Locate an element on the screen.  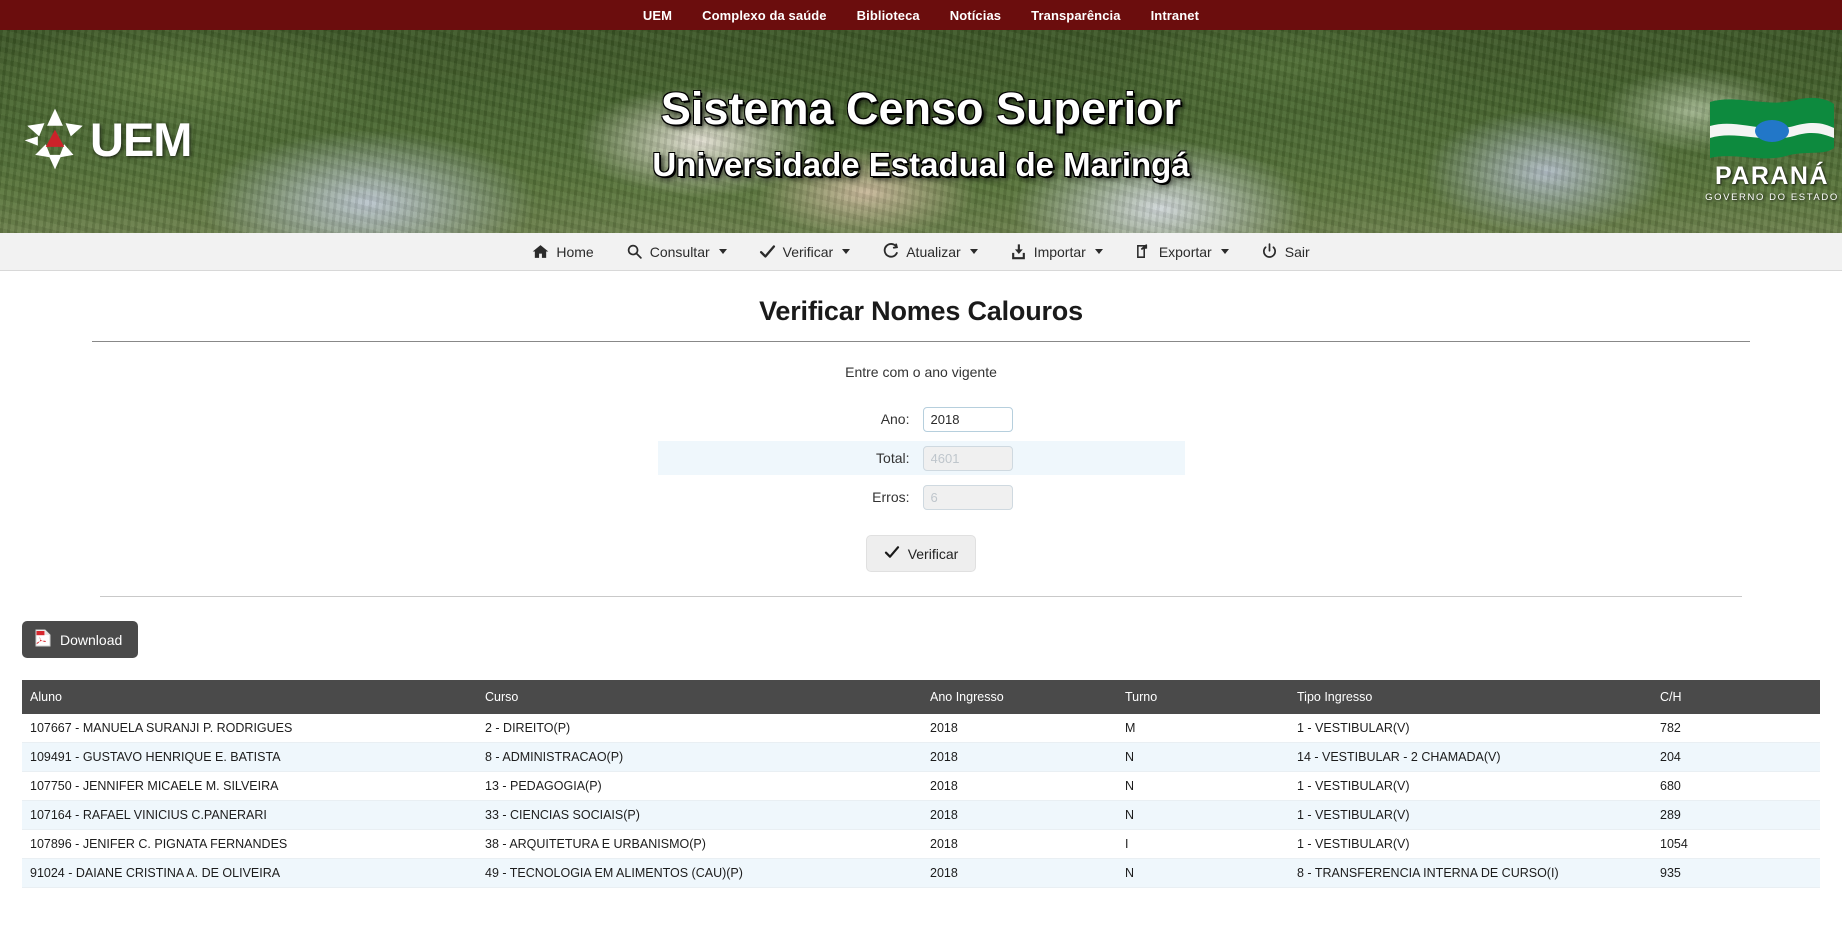
cell-aluno: 107164 - RAFAEL VINICIUS C.PANERARI is located at coordinates (249, 815).